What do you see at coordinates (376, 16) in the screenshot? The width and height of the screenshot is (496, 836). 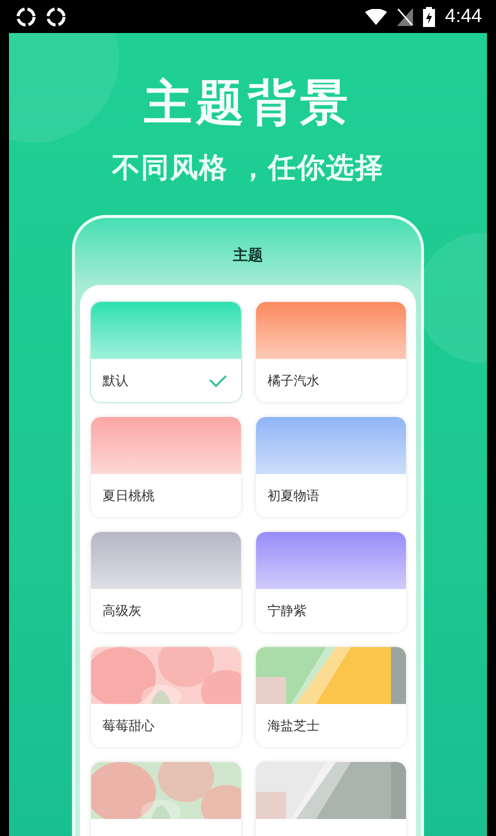 I see `wifi-icon` at bounding box center [376, 16].